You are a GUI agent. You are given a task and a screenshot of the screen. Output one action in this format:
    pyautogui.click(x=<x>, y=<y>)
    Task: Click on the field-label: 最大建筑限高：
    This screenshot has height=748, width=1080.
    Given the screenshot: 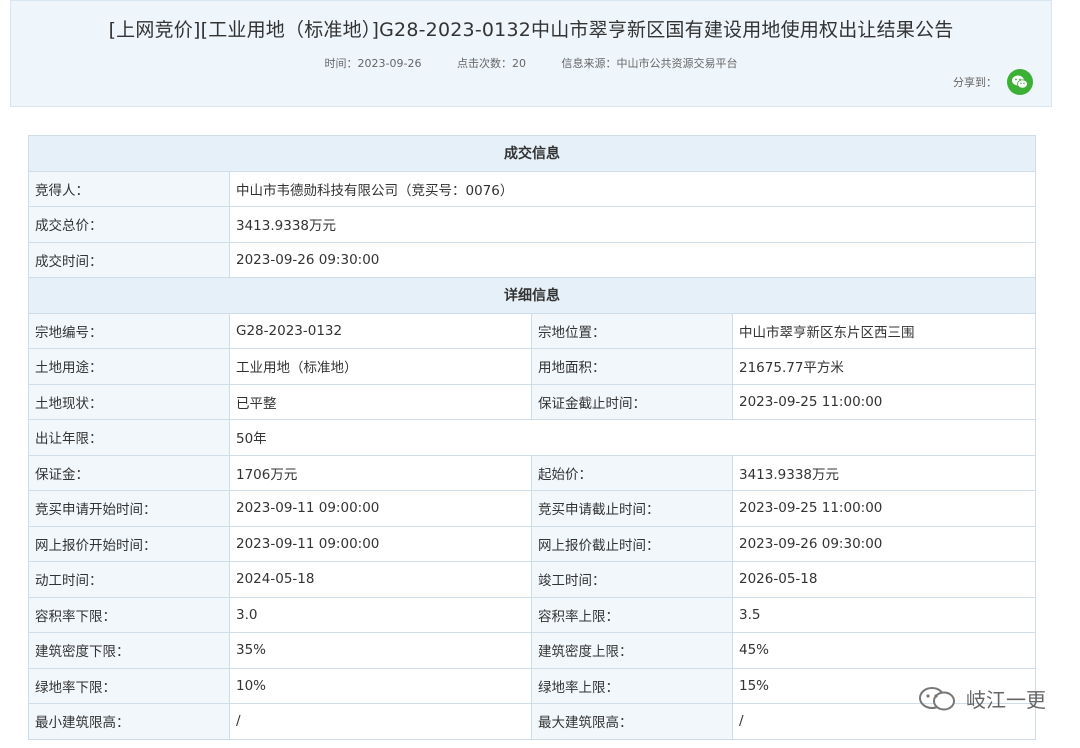 What is the action you would take?
    pyautogui.click(x=632, y=721)
    